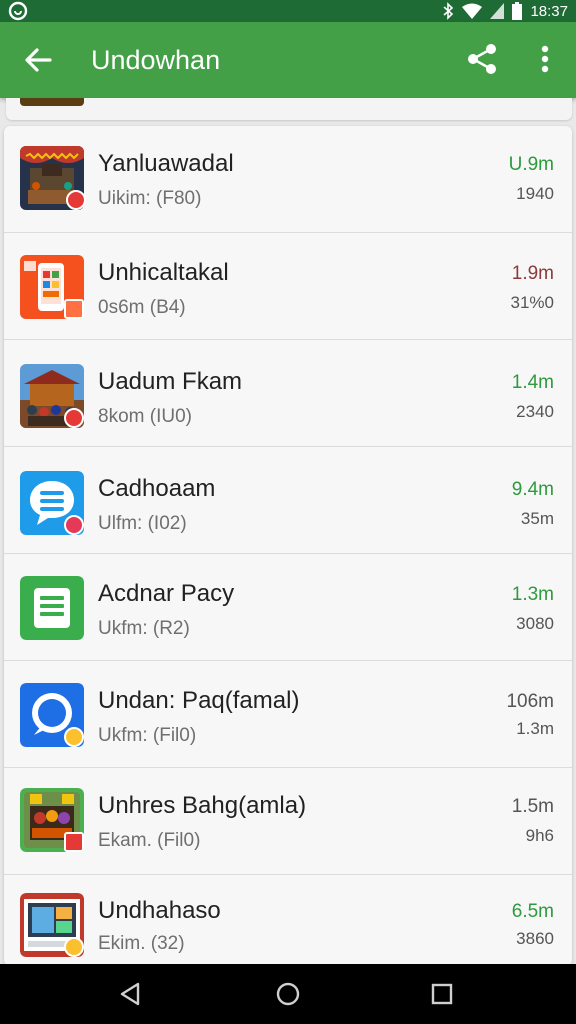  What do you see at coordinates (535, 623) in the screenshot?
I see `app-count: 3080` at bounding box center [535, 623].